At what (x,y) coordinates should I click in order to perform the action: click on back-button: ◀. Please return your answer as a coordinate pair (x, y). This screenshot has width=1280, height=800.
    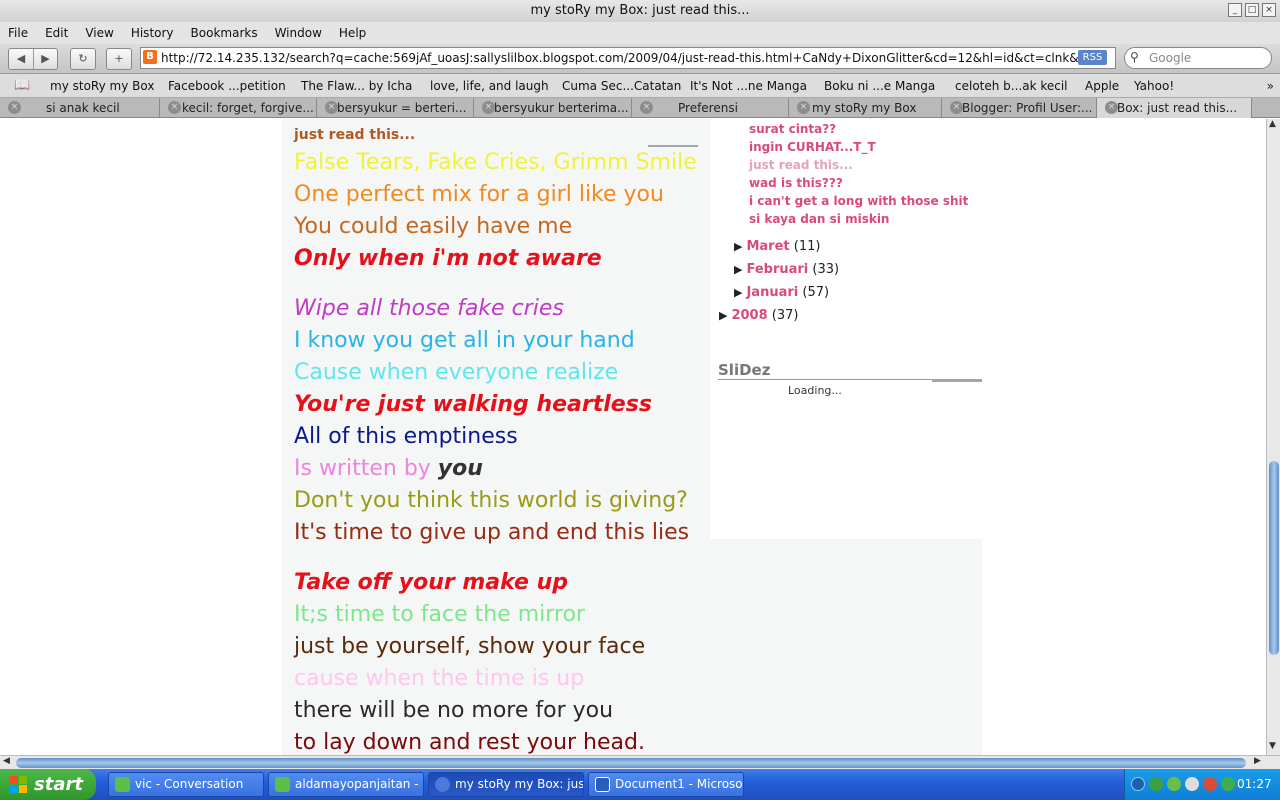
    Looking at the image, I should click on (21, 59).